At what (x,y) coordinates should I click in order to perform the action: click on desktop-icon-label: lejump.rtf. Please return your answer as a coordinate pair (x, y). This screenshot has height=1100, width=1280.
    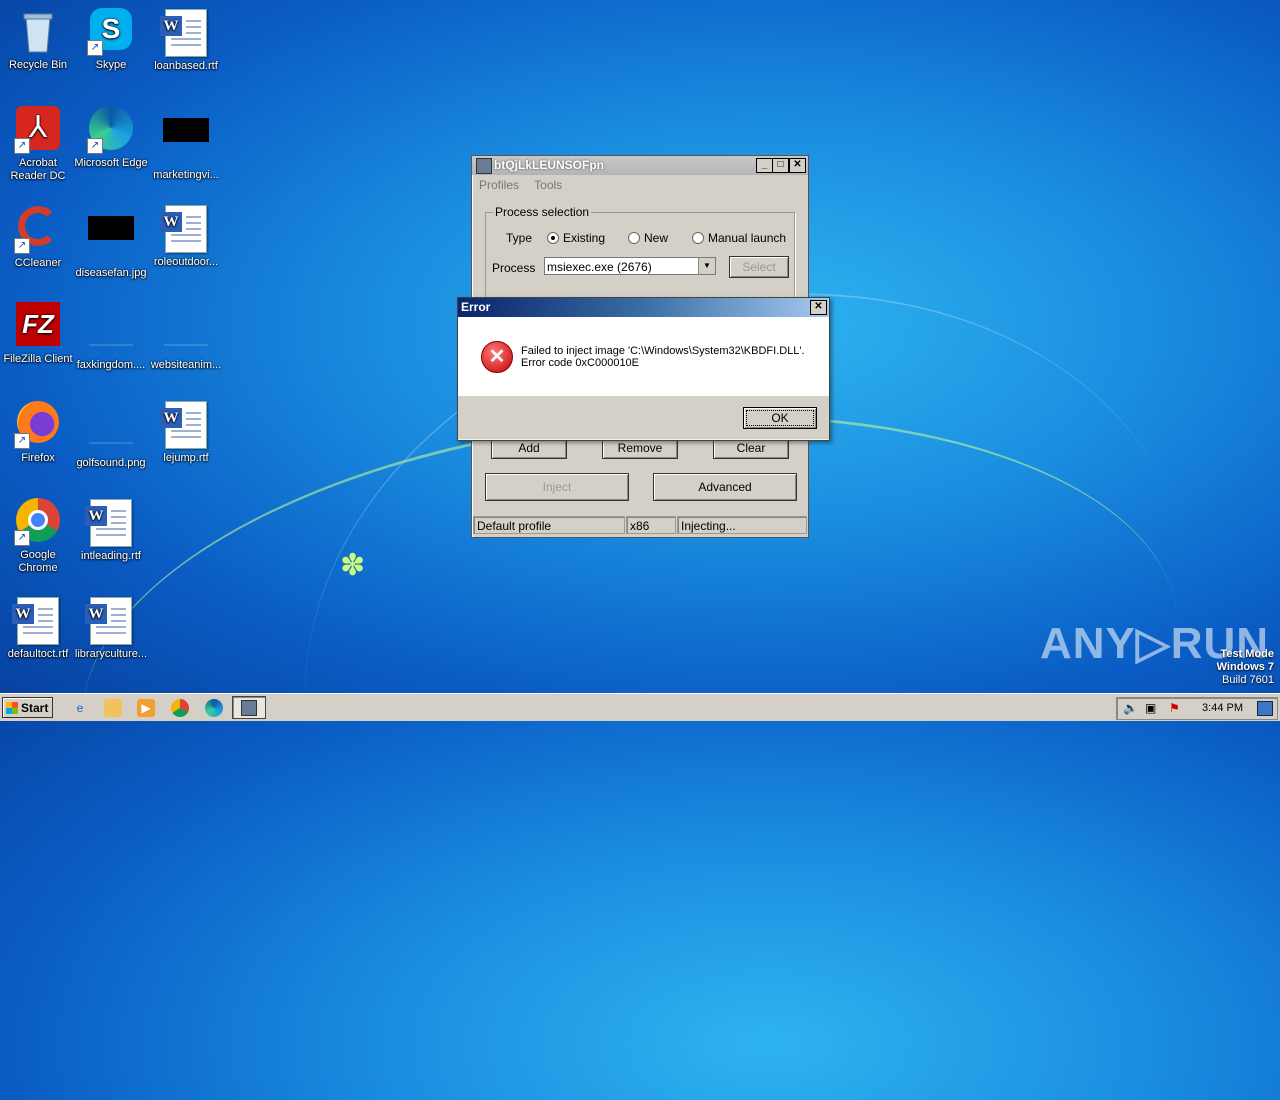
    Looking at the image, I should click on (186, 458).